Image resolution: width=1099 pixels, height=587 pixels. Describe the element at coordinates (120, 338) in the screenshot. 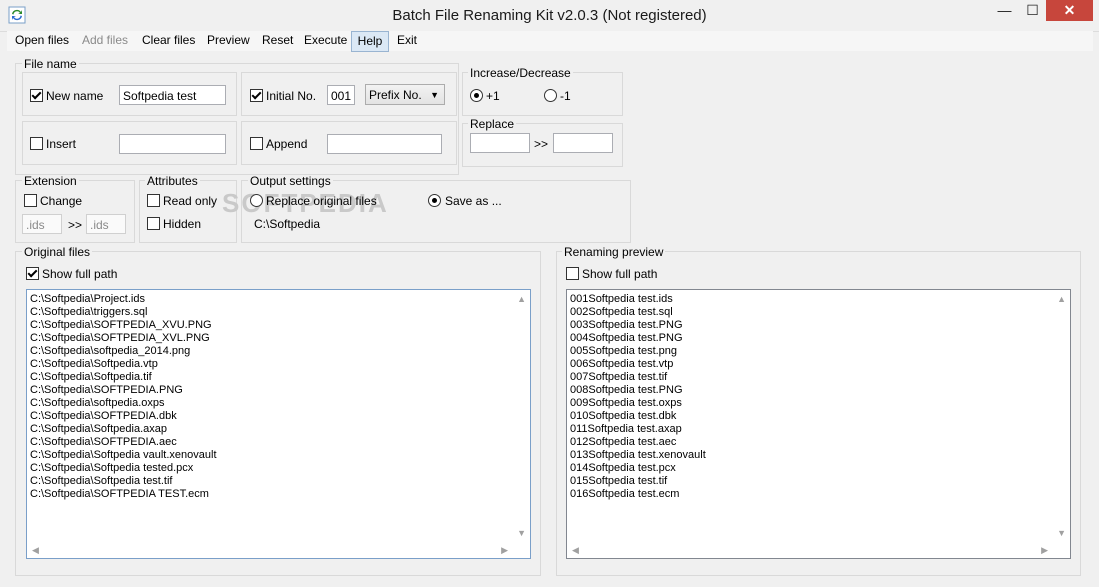

I see `list-item: C:\Softpedia\SOFTPEDIA_XVL.PNG` at that location.